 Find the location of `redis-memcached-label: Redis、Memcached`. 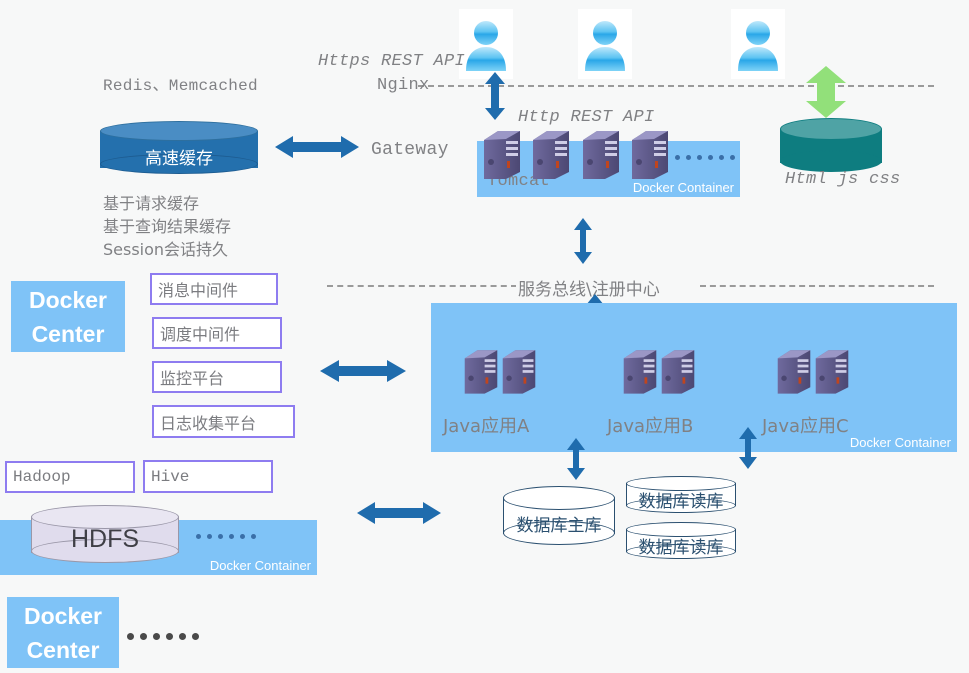

redis-memcached-label: Redis、Memcached is located at coordinates (180, 86).